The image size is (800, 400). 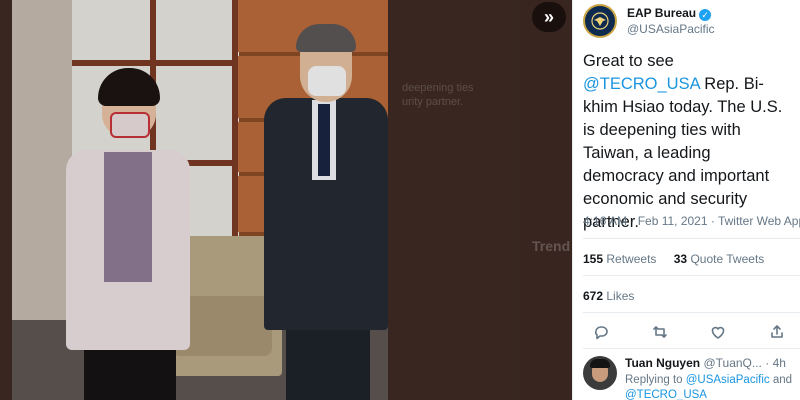 I want to click on share-icon, so click(x=777, y=331).